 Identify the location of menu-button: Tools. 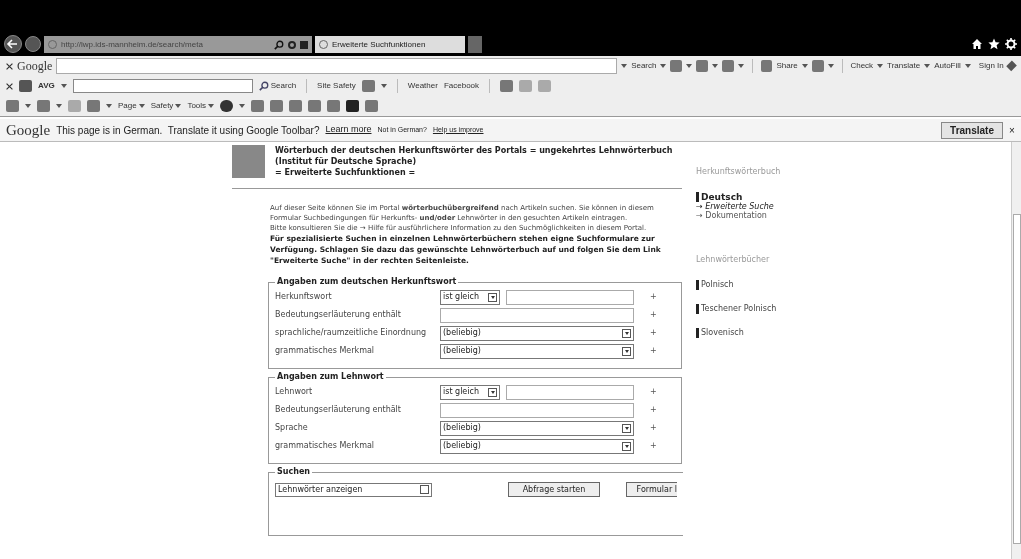
(201, 106).